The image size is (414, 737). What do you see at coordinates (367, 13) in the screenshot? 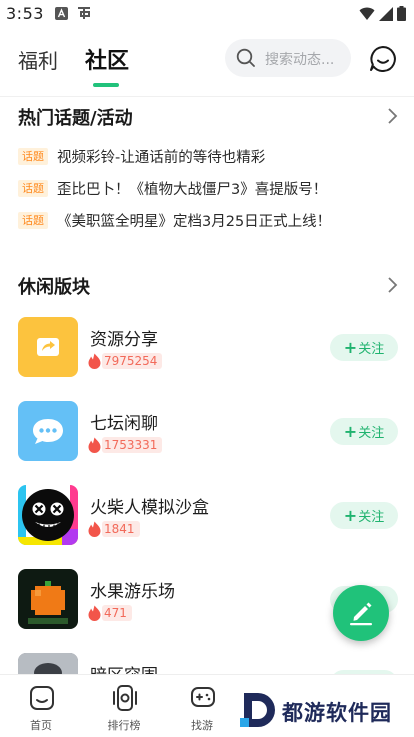
I see `wifi-icon` at bounding box center [367, 13].